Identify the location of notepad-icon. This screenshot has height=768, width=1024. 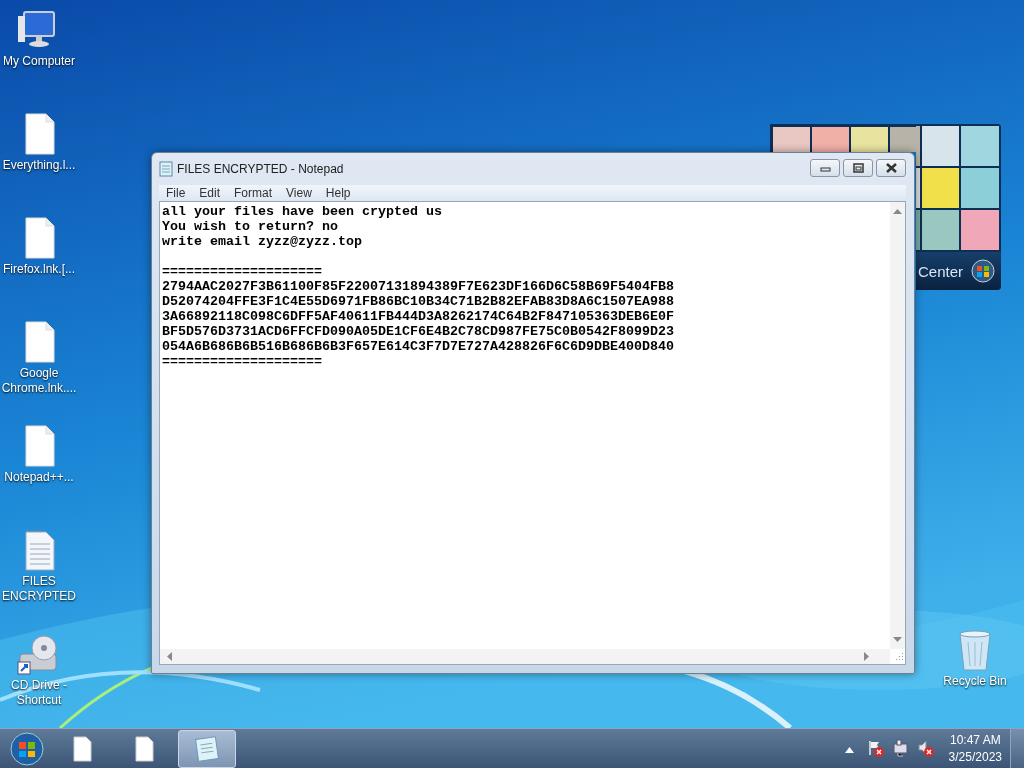
(207, 748).